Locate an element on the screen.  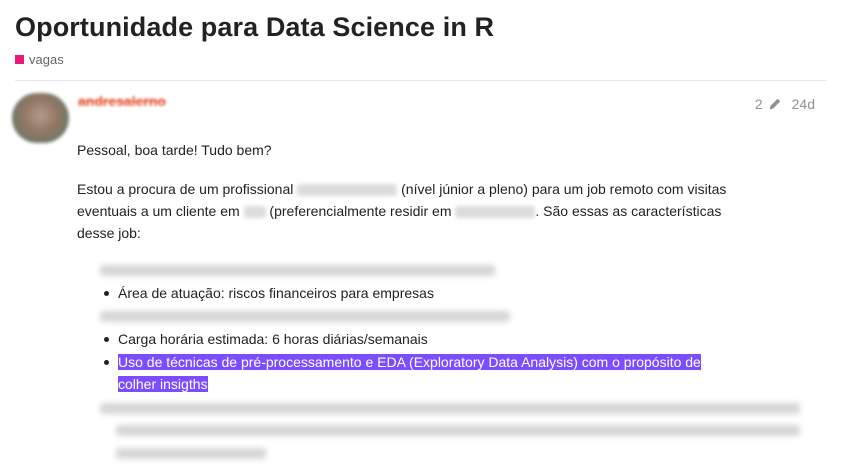
category-label: vagas is located at coordinates (46, 59).